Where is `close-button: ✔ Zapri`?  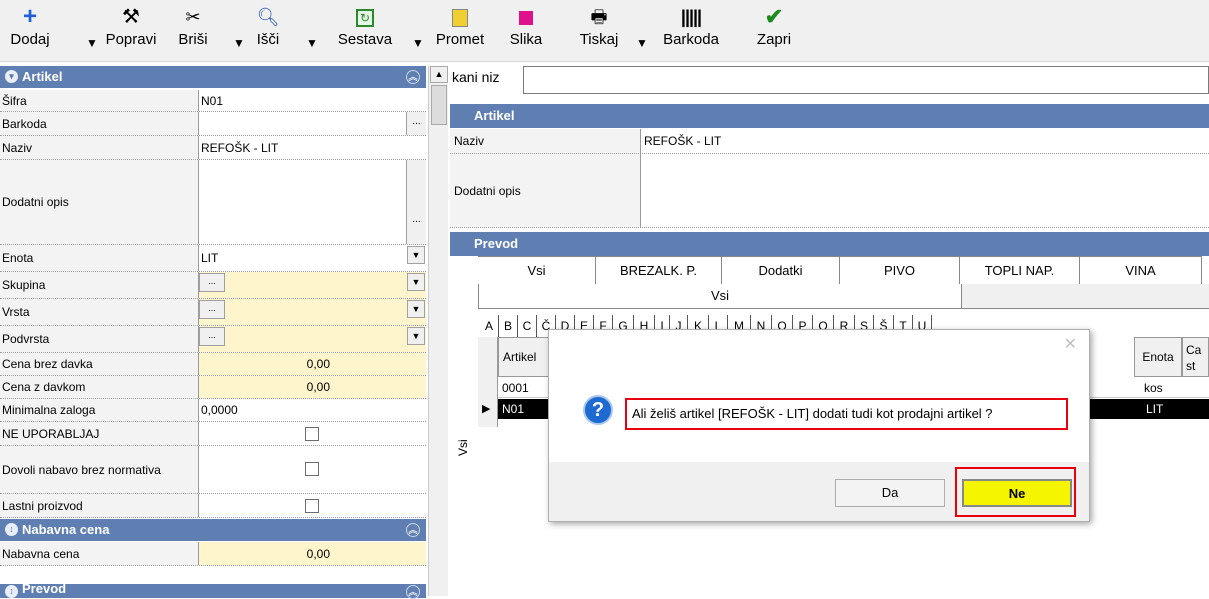 close-button: ✔ Zapri is located at coordinates (774, 32).